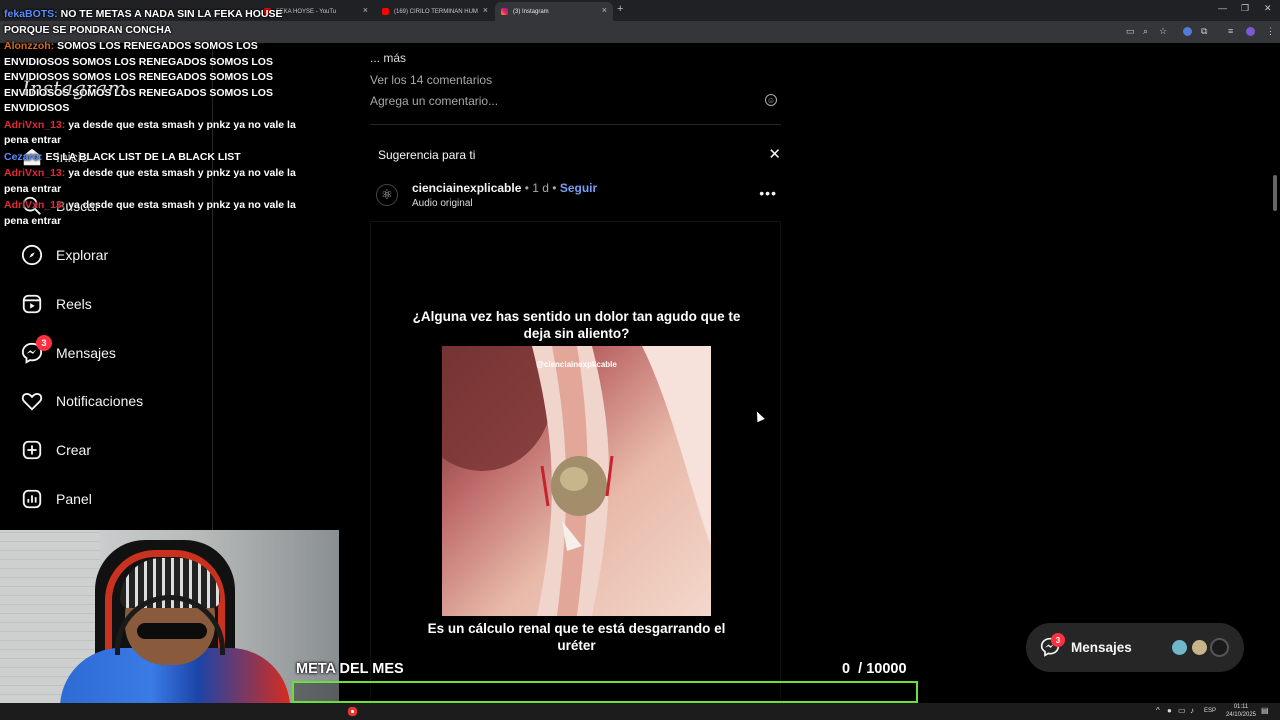 The width and height of the screenshot is (1280, 720). What do you see at coordinates (74, 499) in the screenshot?
I see `sidebar-item-label: Panel` at bounding box center [74, 499].